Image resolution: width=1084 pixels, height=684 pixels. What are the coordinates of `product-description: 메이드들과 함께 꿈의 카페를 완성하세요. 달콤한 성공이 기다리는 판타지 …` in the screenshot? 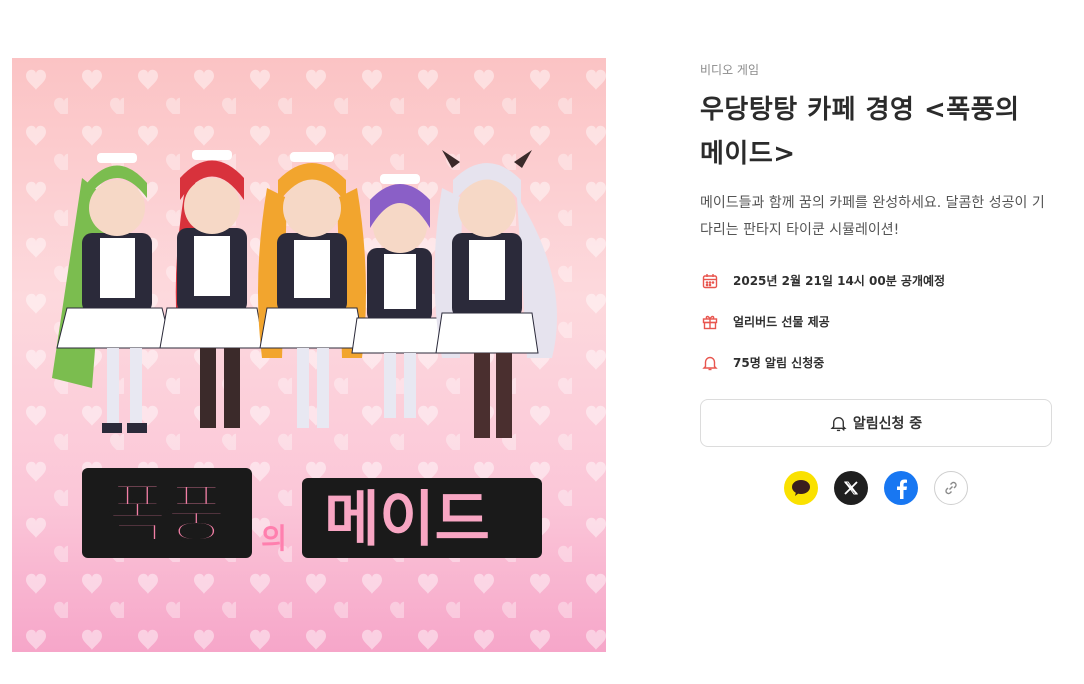 It's located at (872, 216).